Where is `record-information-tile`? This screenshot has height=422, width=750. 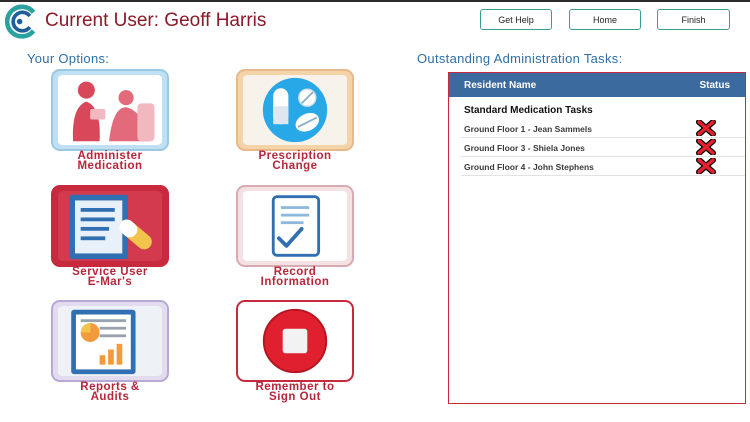 record-information-tile is located at coordinates (295, 226).